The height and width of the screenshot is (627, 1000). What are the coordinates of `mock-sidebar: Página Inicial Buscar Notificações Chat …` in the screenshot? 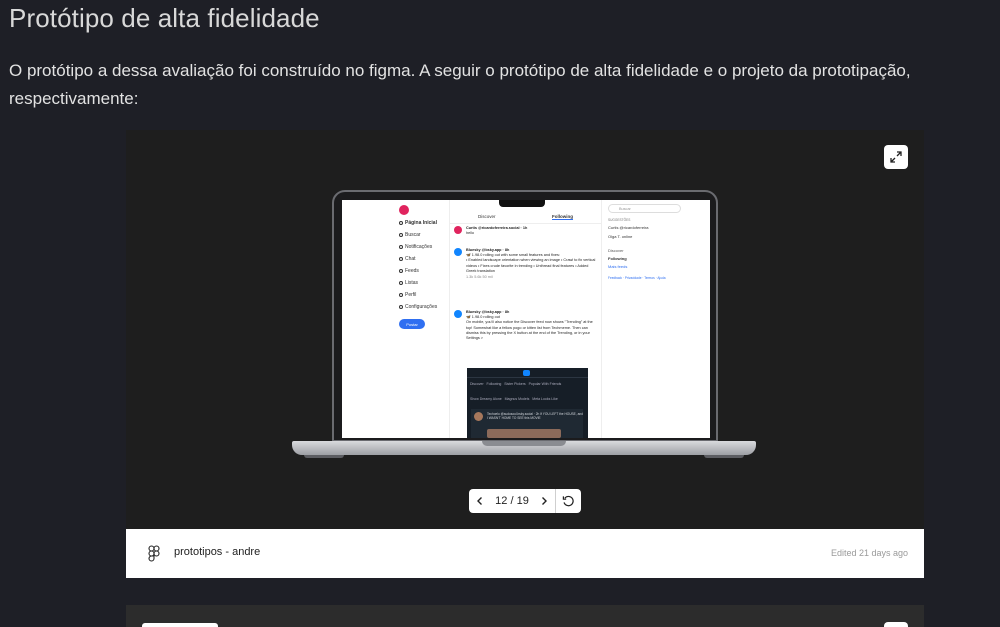 It's located at (396, 319).